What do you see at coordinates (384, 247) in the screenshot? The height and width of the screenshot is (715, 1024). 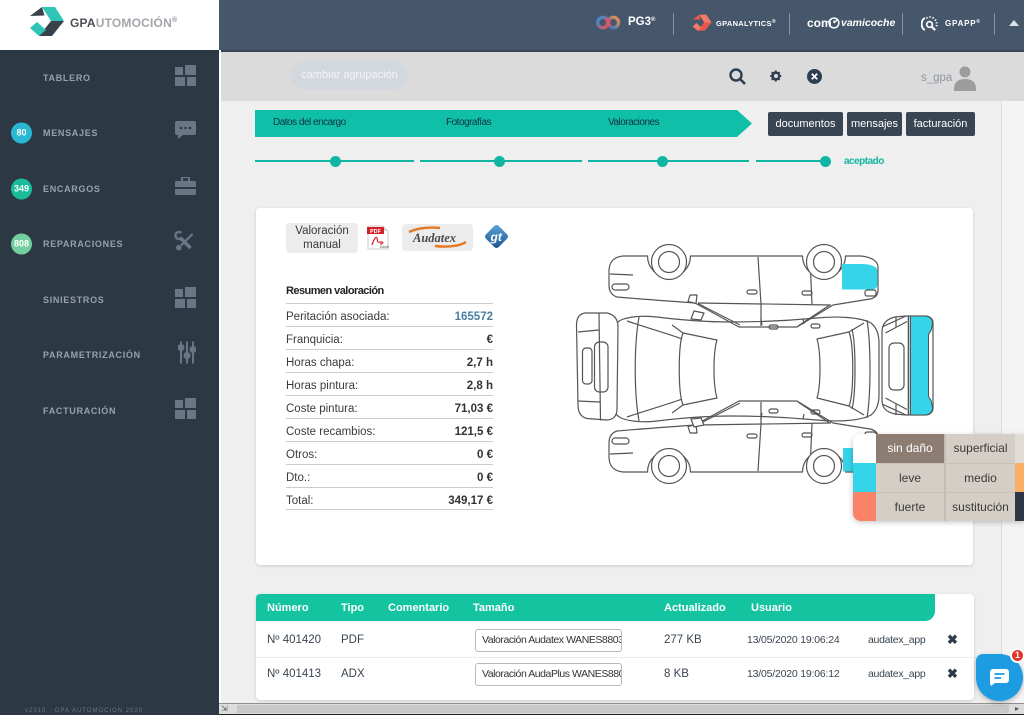 I see `svg-text: Adobe` at bounding box center [384, 247].